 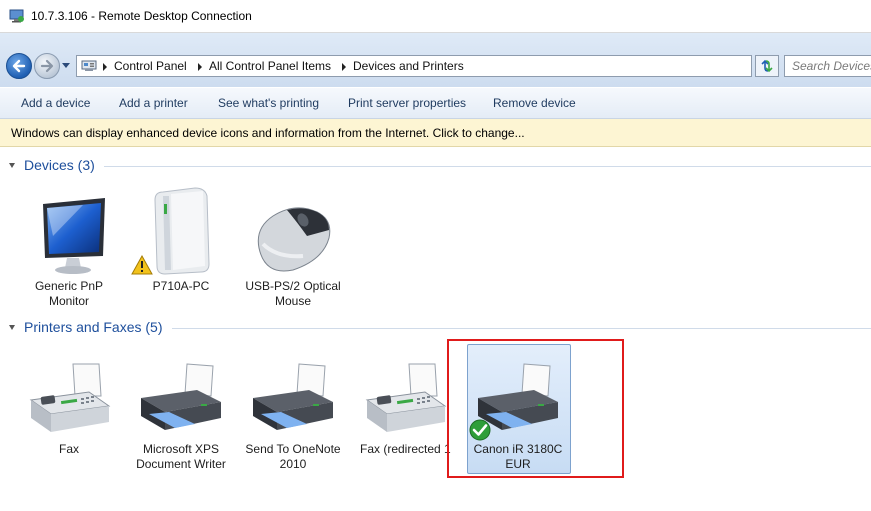 I want to click on printer-item-xps: Microsoft XPS Document Writer, so click(x=181, y=415).